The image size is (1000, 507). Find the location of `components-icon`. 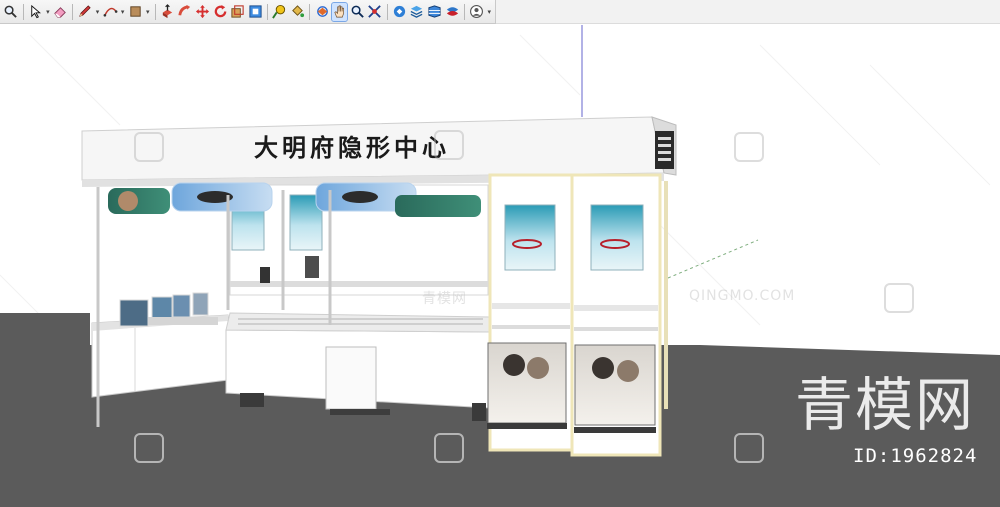

components-icon is located at coordinates (435, 12).